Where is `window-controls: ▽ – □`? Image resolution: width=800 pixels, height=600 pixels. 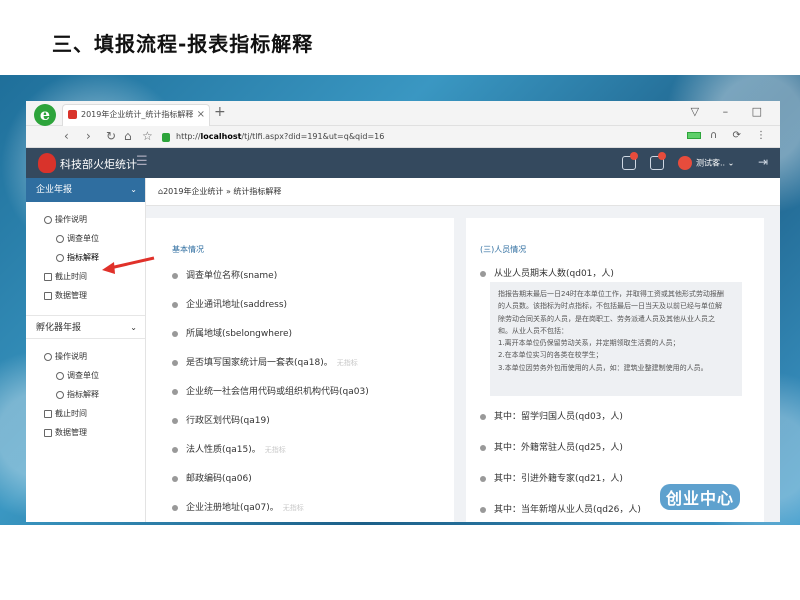 window-controls: ▽ – □ is located at coordinates (731, 111).